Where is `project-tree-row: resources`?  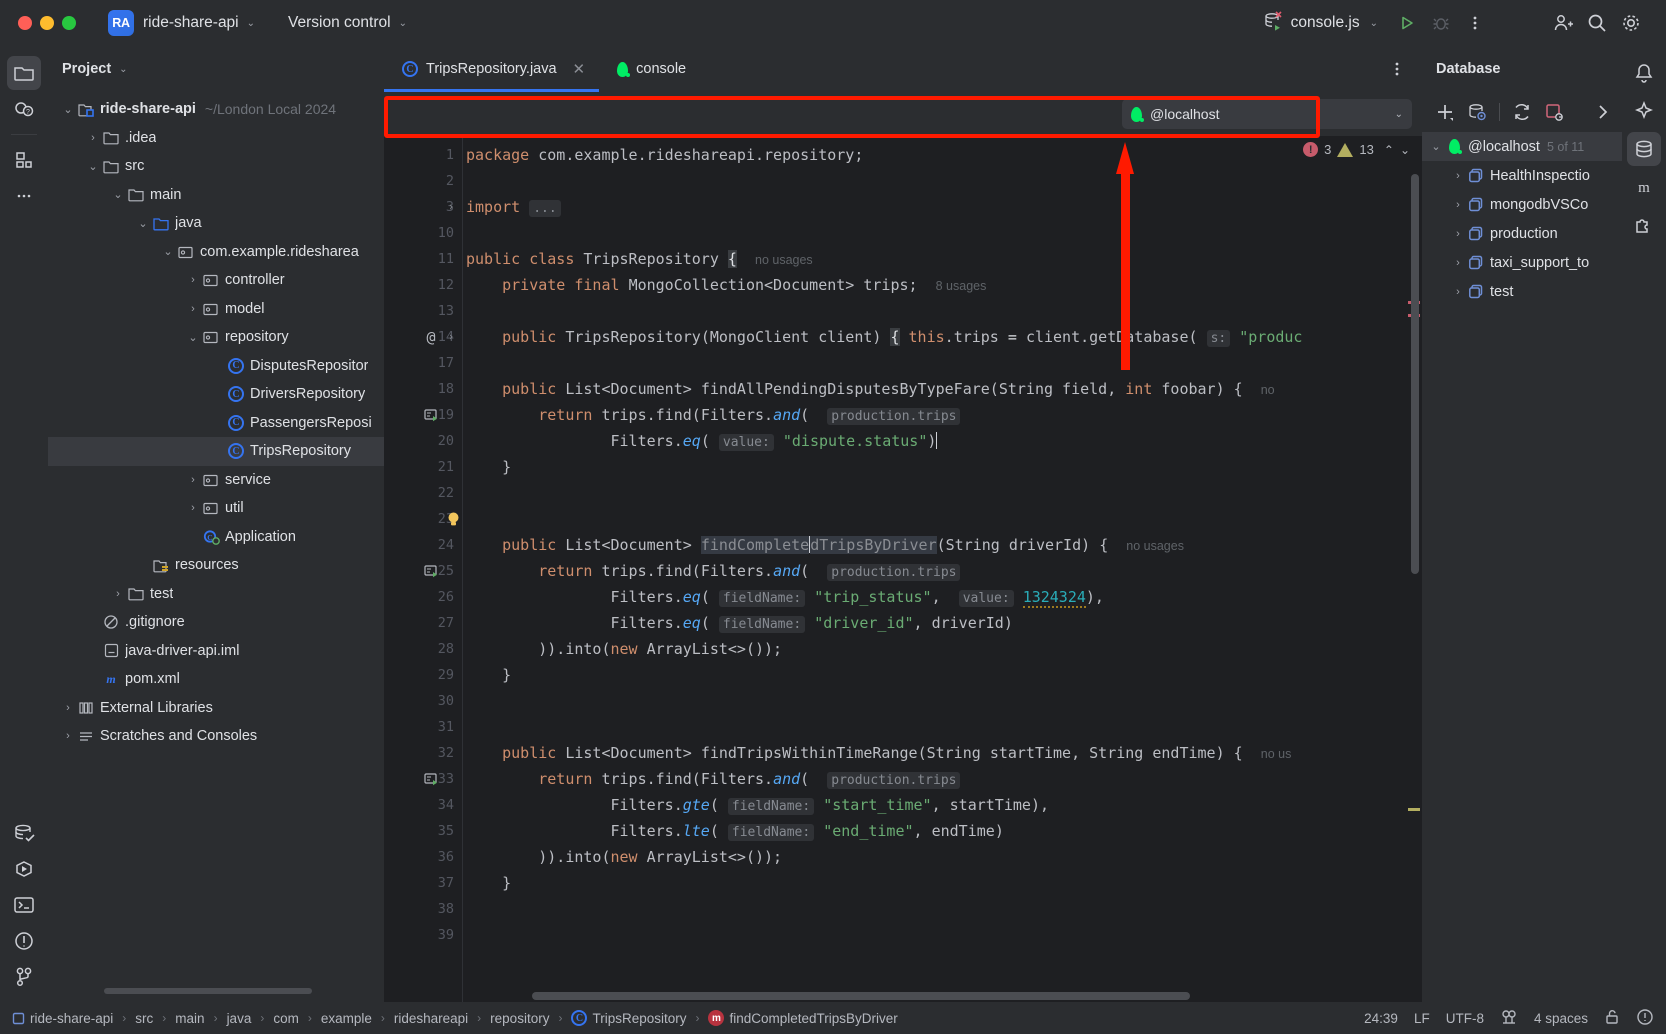 project-tree-row: resources is located at coordinates (216, 565).